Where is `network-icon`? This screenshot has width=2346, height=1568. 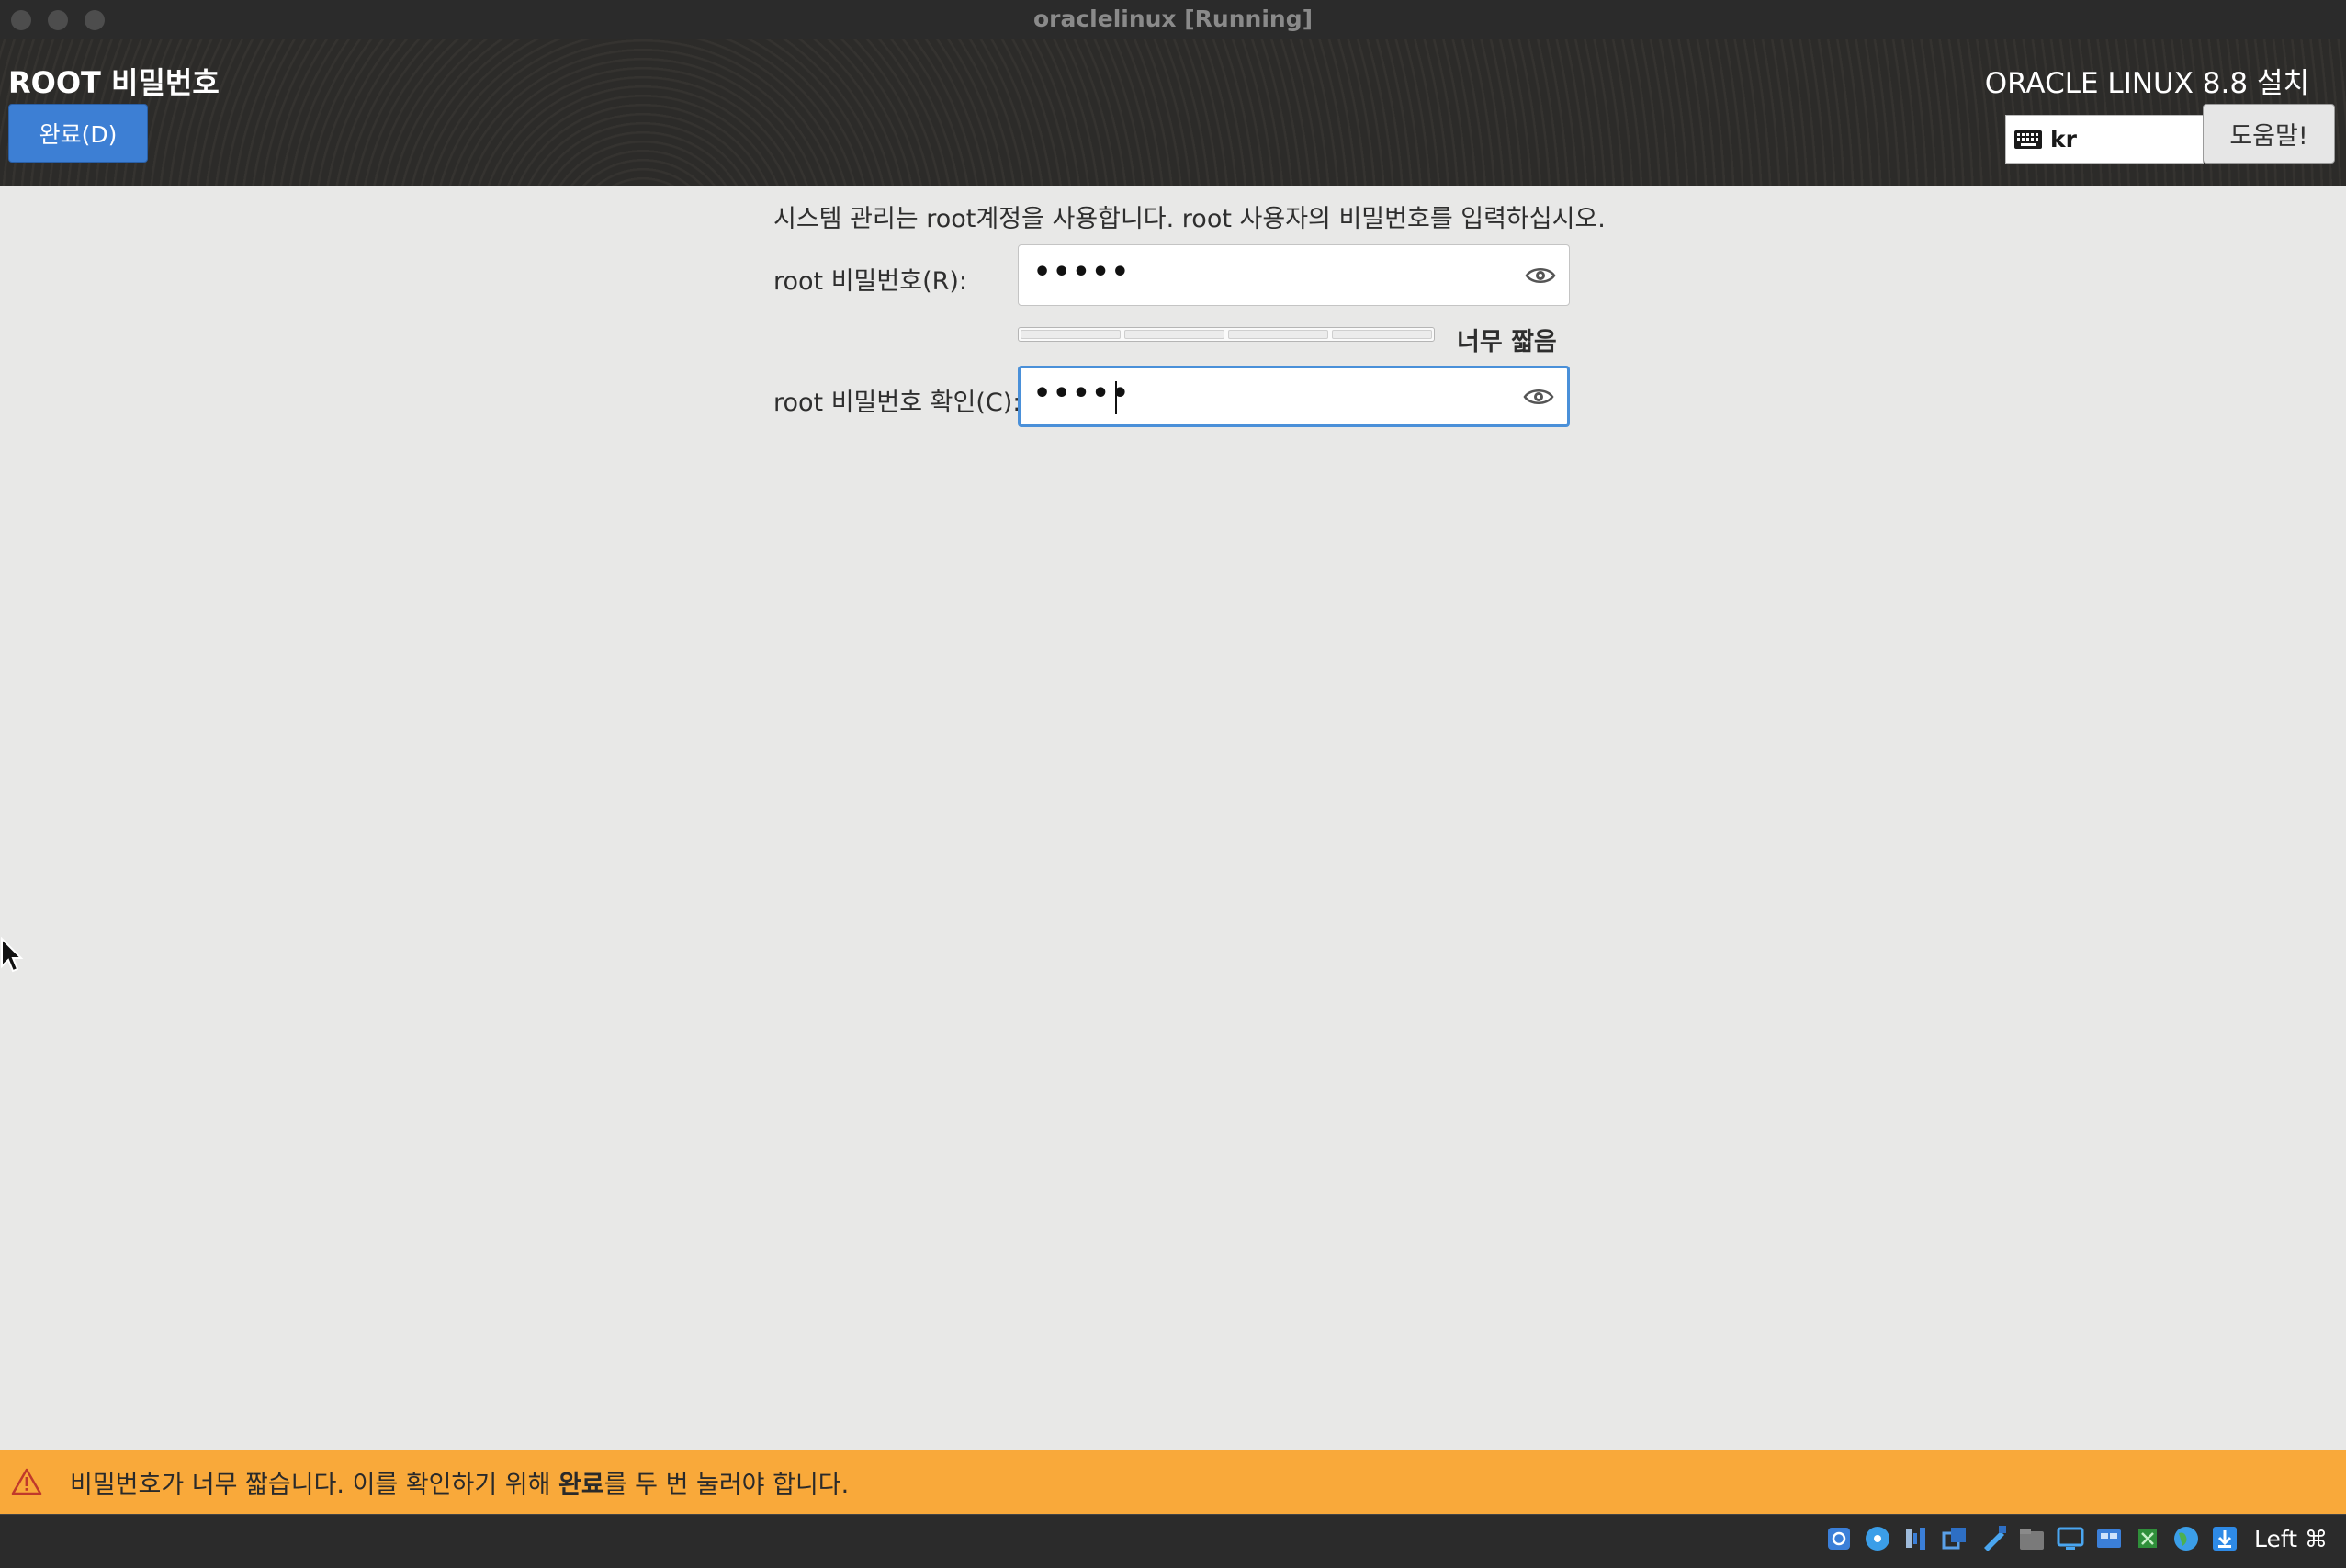 network-icon is located at coordinates (1954, 1538).